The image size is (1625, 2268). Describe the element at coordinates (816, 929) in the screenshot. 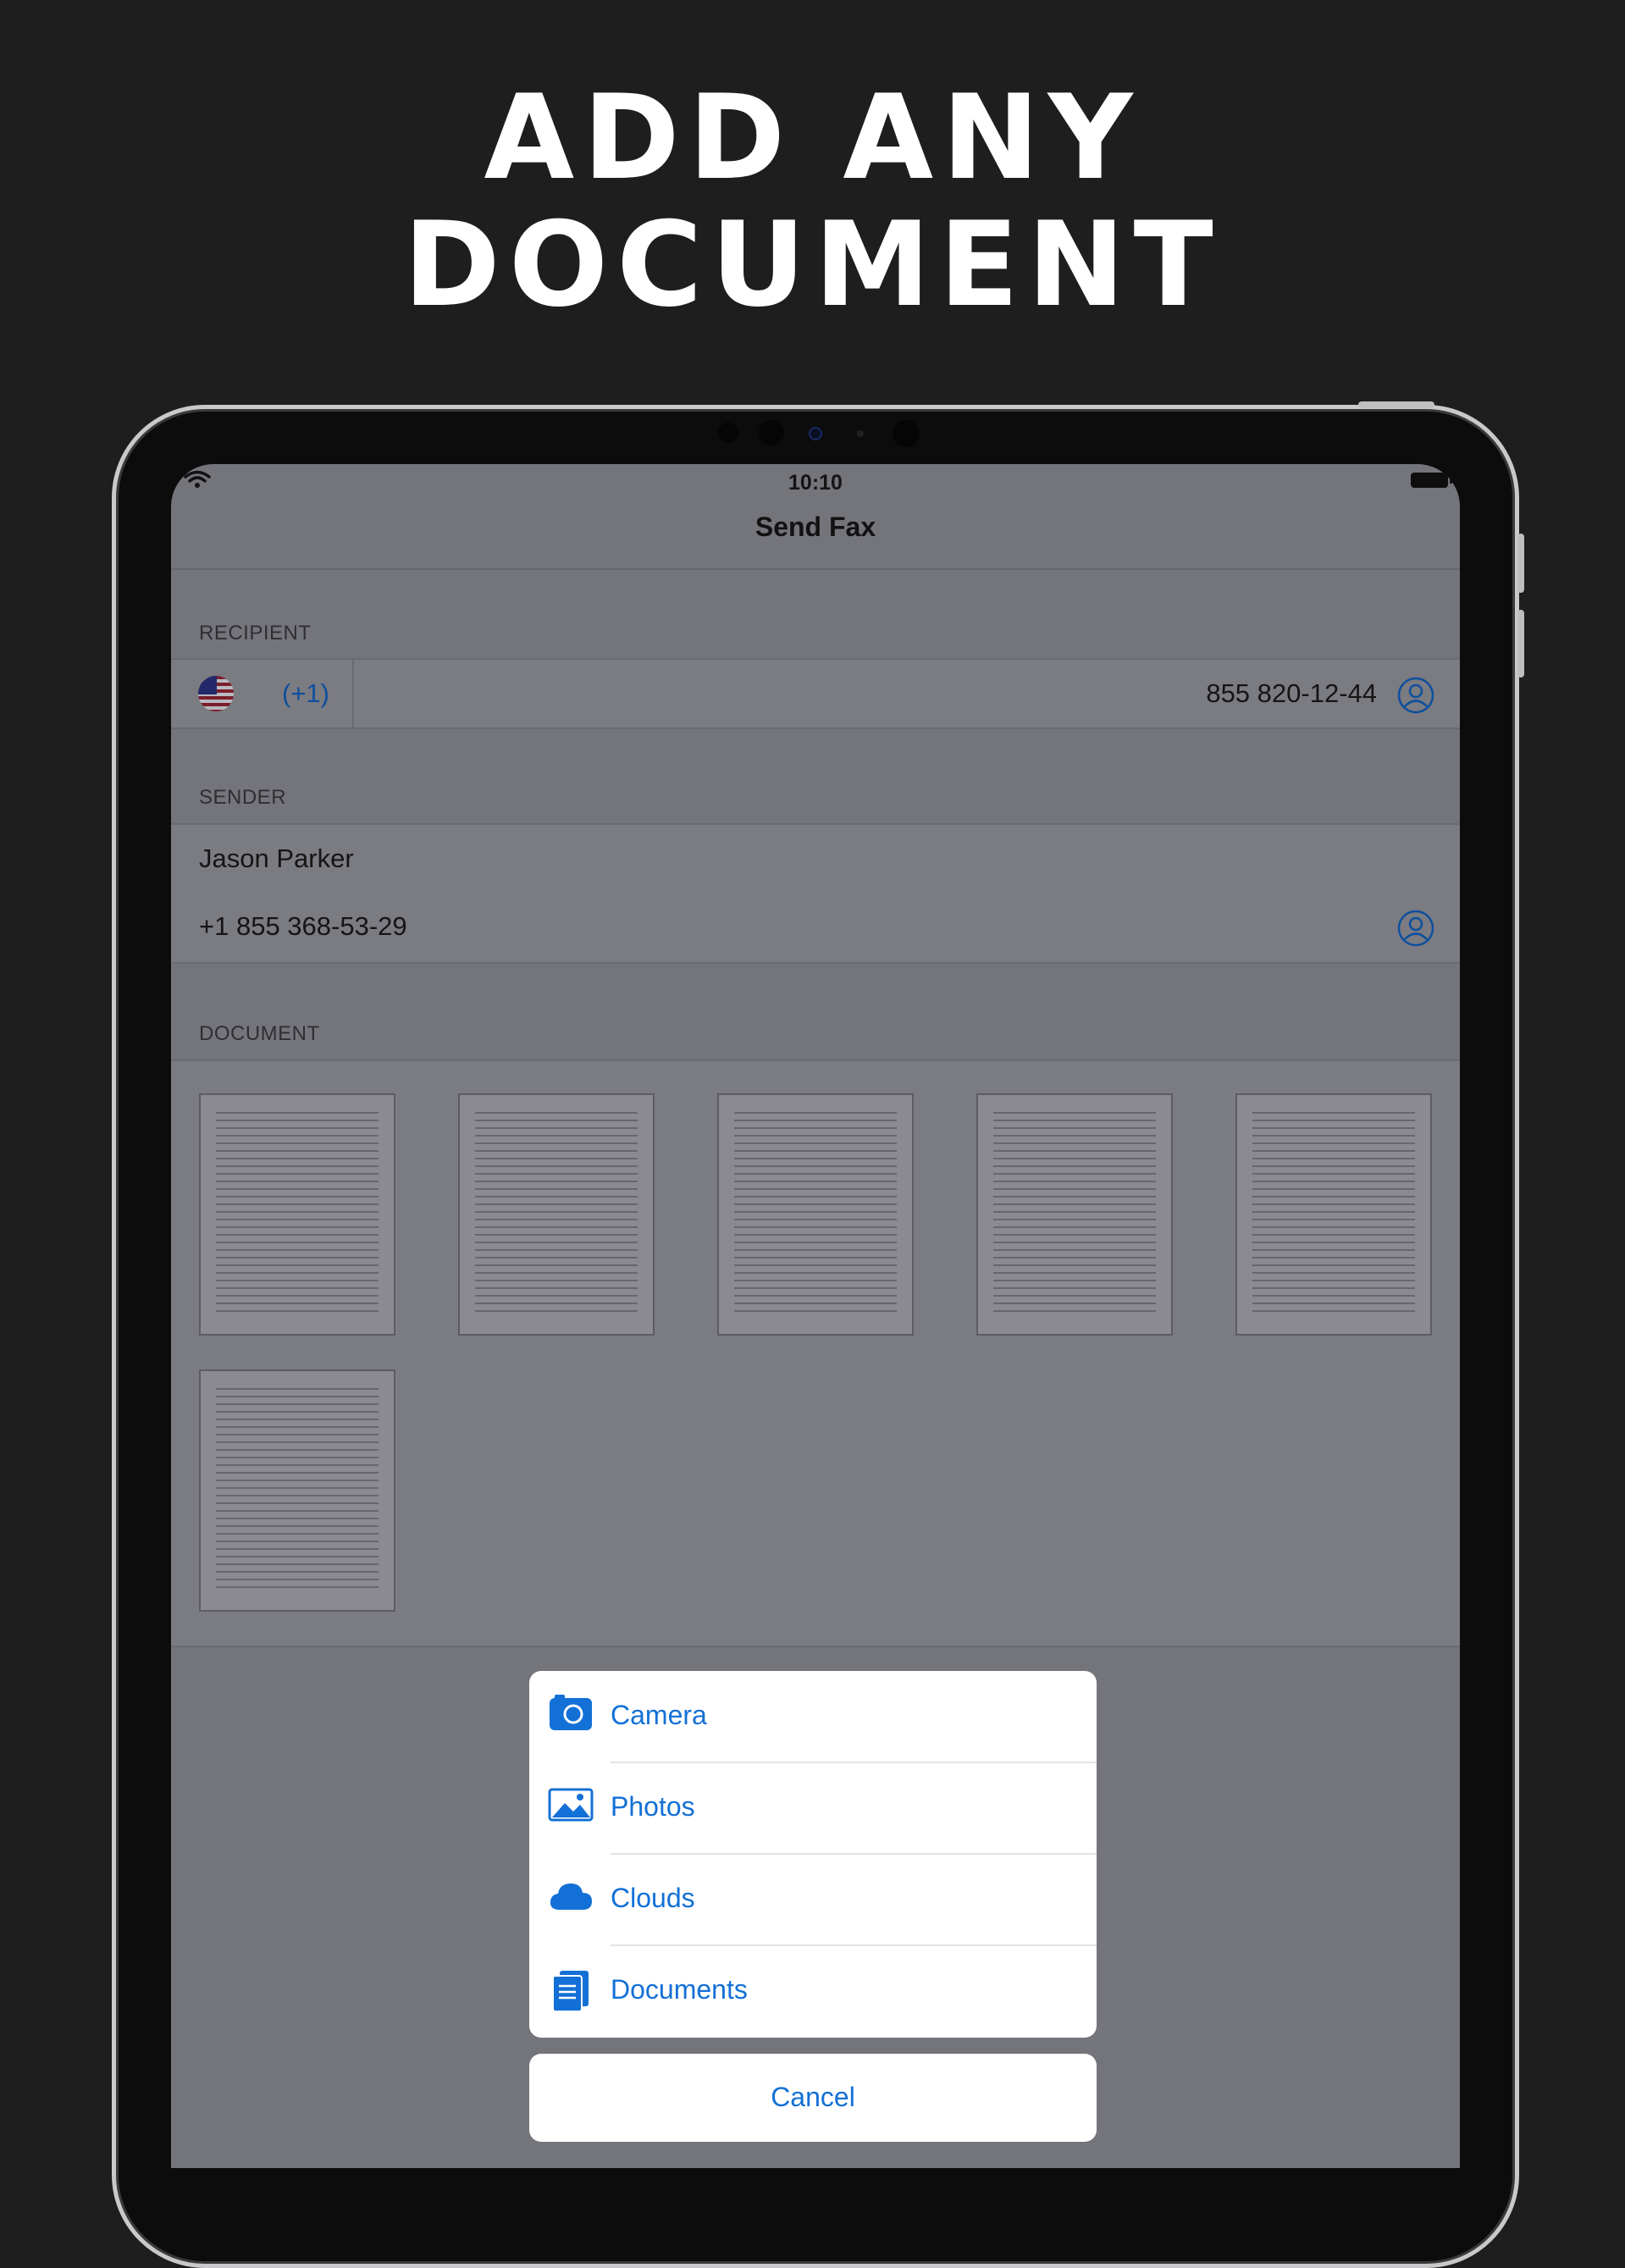

I see `sender-phone-row: +1 855 368-53-29` at that location.